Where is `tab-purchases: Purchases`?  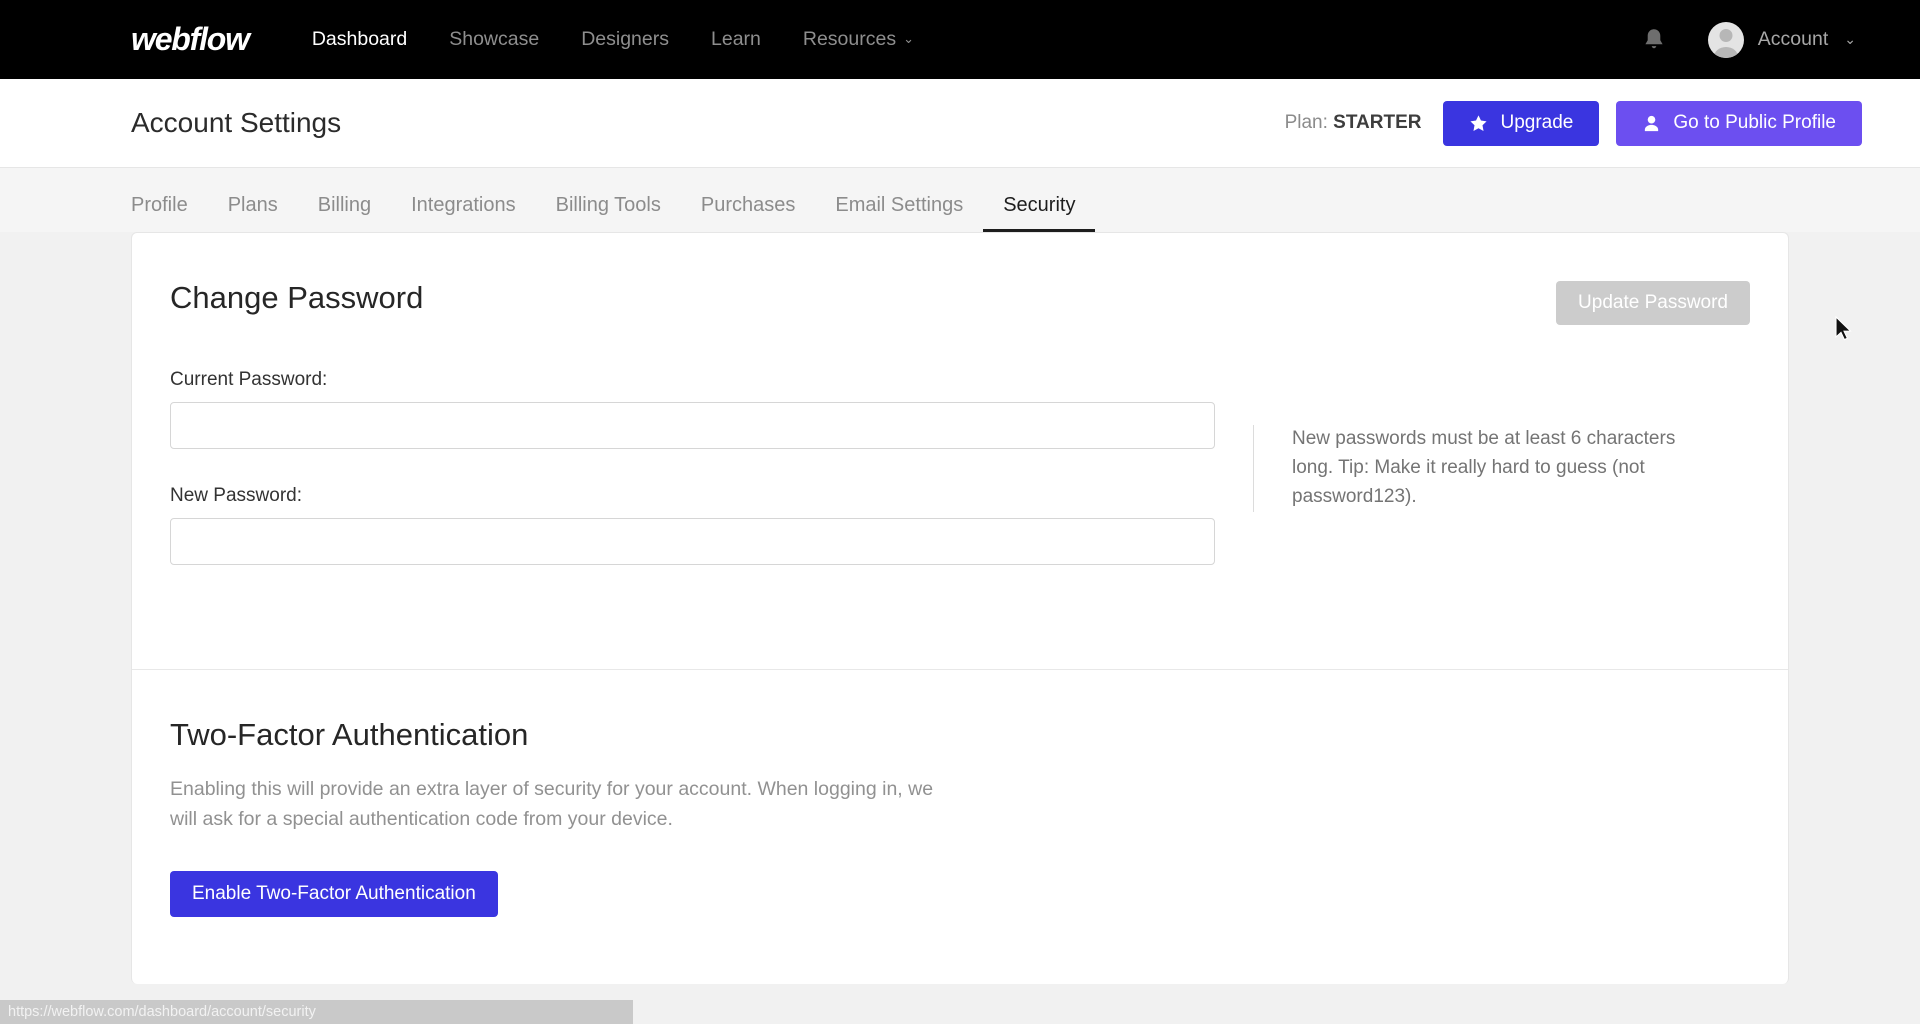 tab-purchases: Purchases is located at coordinates (748, 213).